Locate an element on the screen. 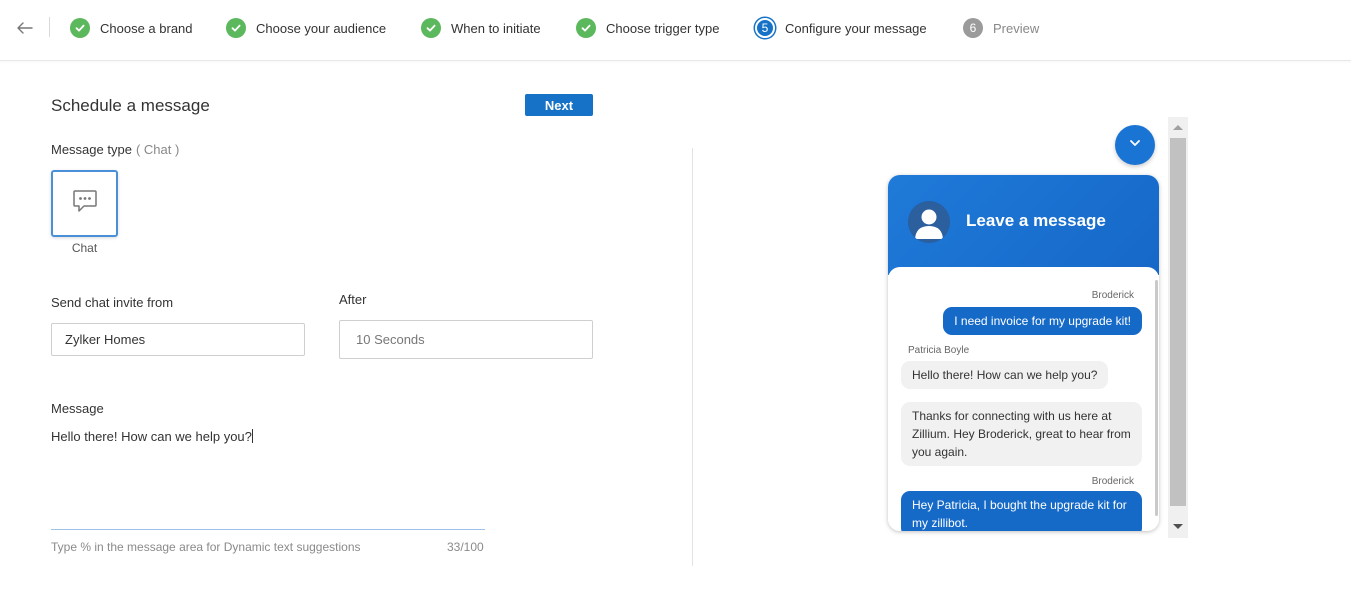 The image size is (1351, 589). step-configure-message: 5 Configure your message is located at coordinates (841, 28).